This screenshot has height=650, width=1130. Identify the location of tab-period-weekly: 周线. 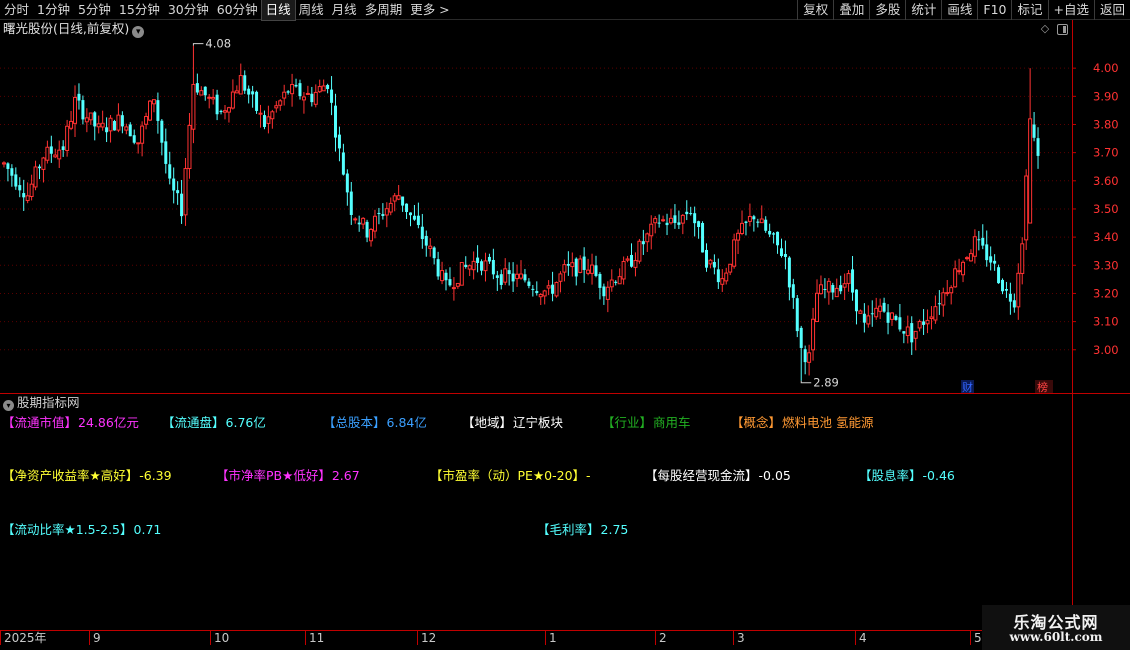
(311, 10).